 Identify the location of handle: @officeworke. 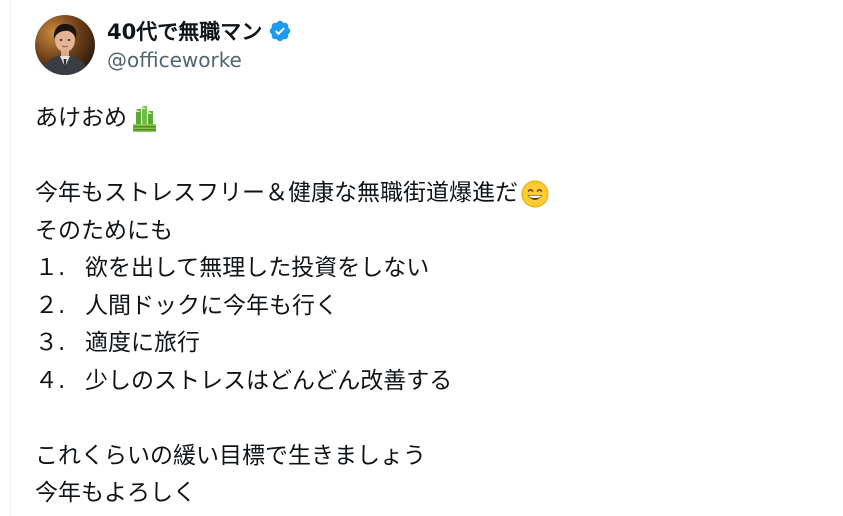
(199, 60).